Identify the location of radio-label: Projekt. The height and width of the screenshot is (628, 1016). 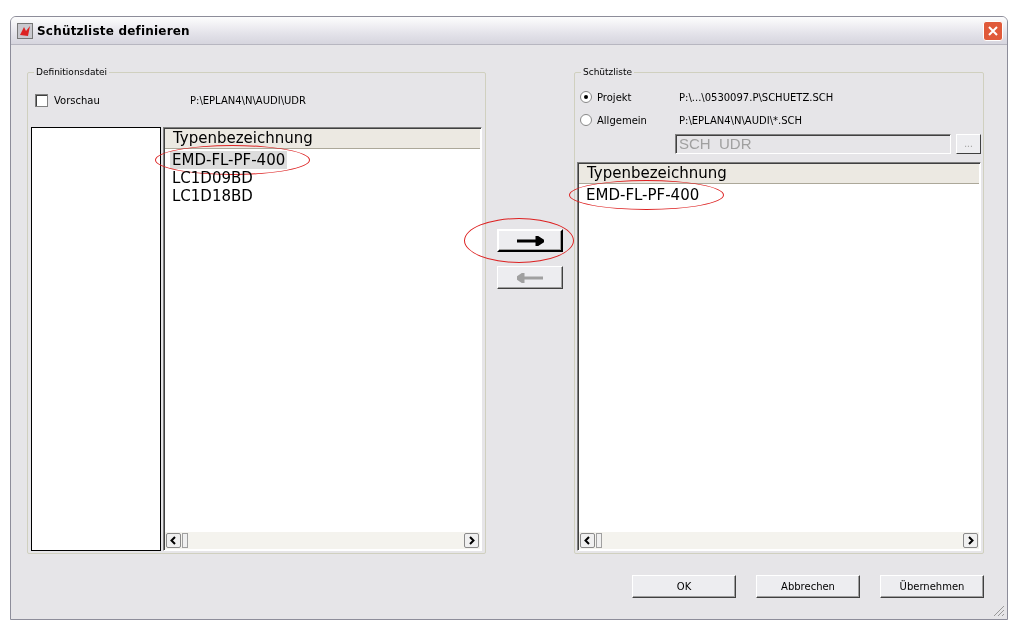
(638, 97).